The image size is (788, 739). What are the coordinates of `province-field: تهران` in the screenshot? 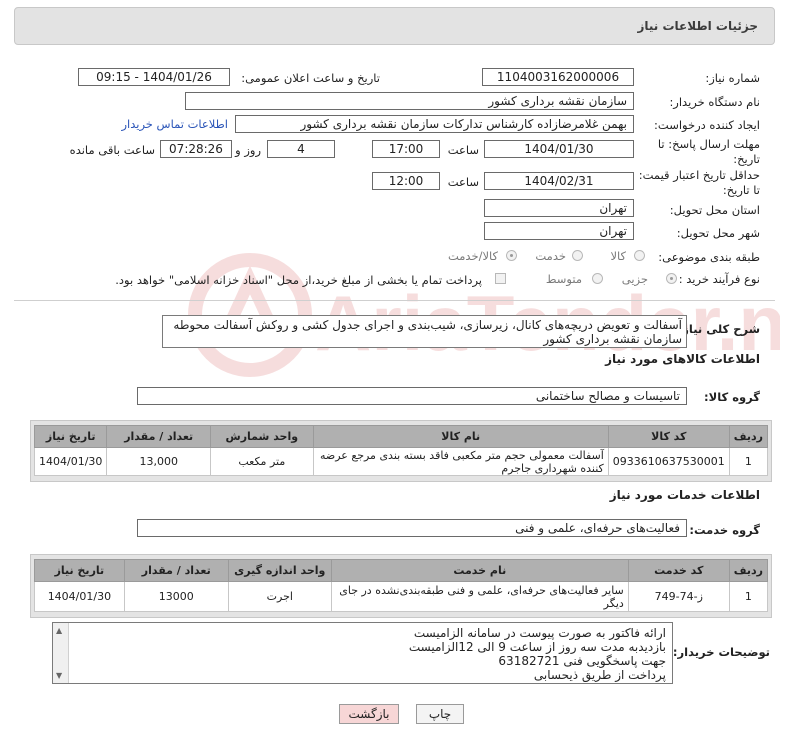 It's located at (559, 208).